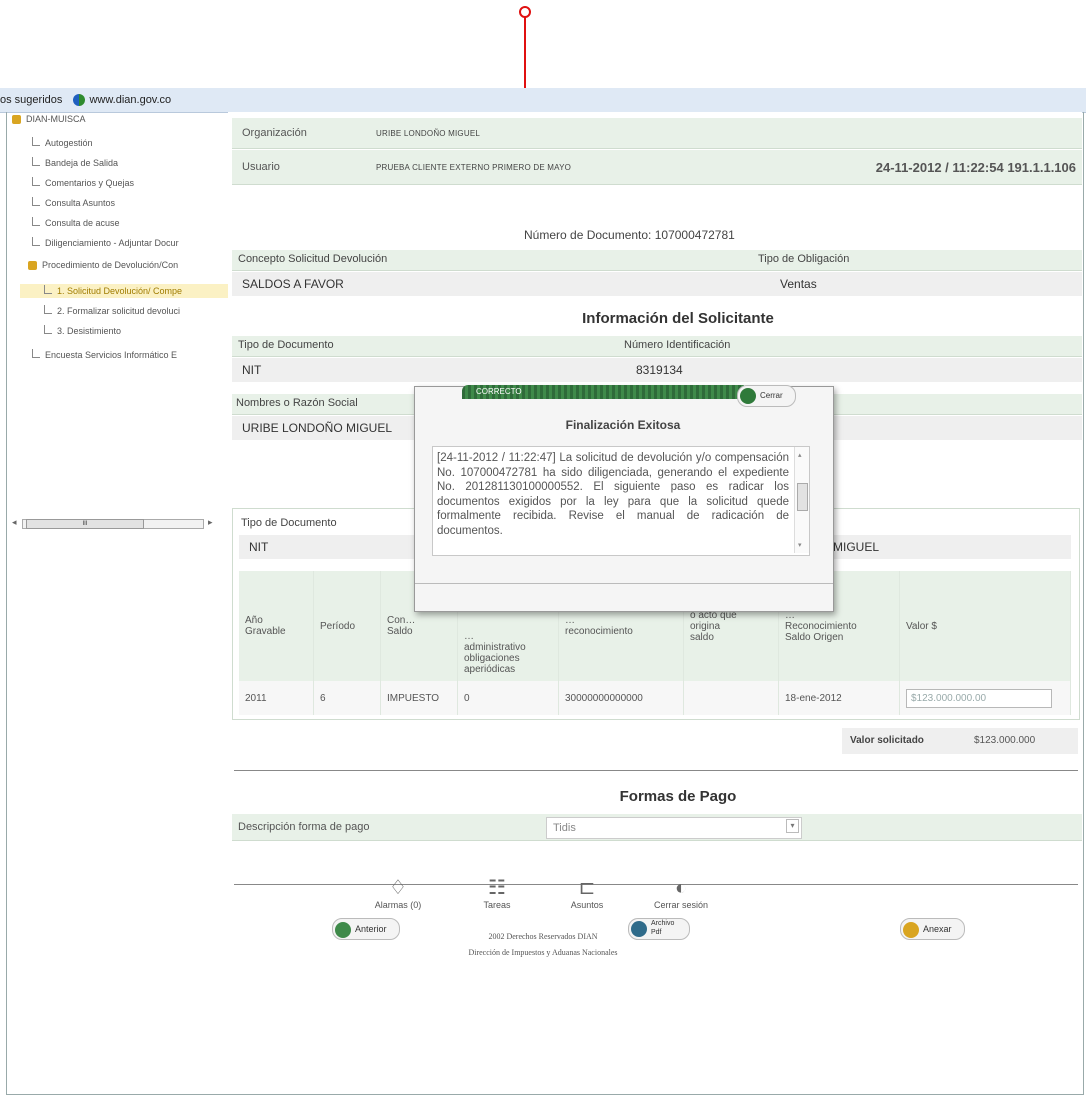 Image resolution: width=1086 pixels, height=1095 pixels. Describe the element at coordinates (678, 318) in the screenshot. I see `solicitante-title: Información del Solicitante` at that location.